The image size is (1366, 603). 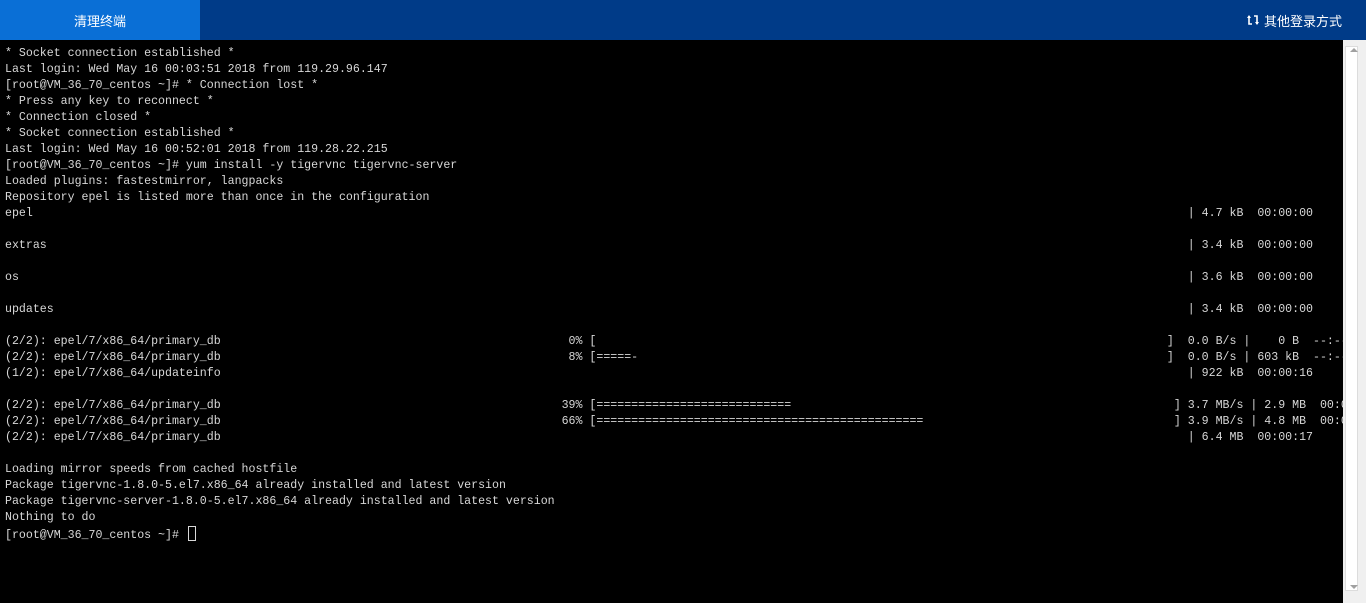 What do you see at coordinates (109, 101) in the screenshot?
I see `terminal-line: * Press any key to reconnect *` at bounding box center [109, 101].